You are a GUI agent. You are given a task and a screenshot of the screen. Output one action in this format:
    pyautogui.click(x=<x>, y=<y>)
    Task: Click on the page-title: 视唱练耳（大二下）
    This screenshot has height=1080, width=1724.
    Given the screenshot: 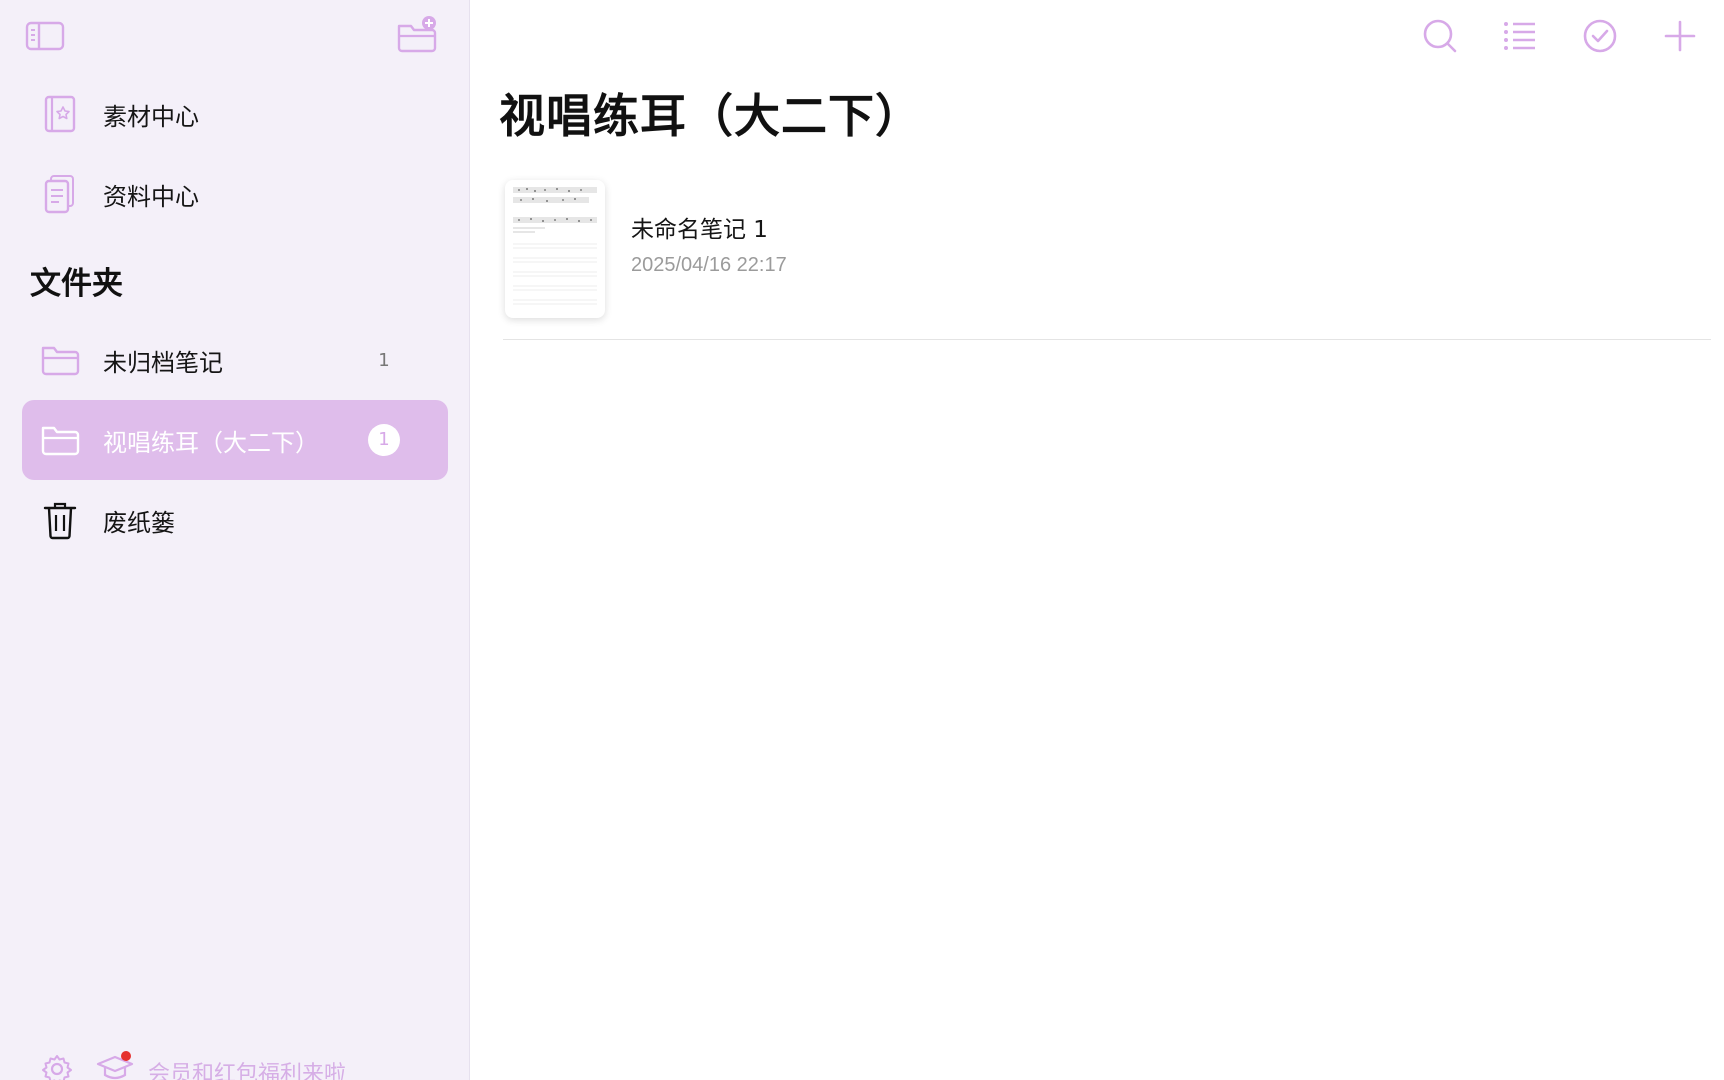 What is the action you would take?
    pyautogui.click(x=710, y=116)
    